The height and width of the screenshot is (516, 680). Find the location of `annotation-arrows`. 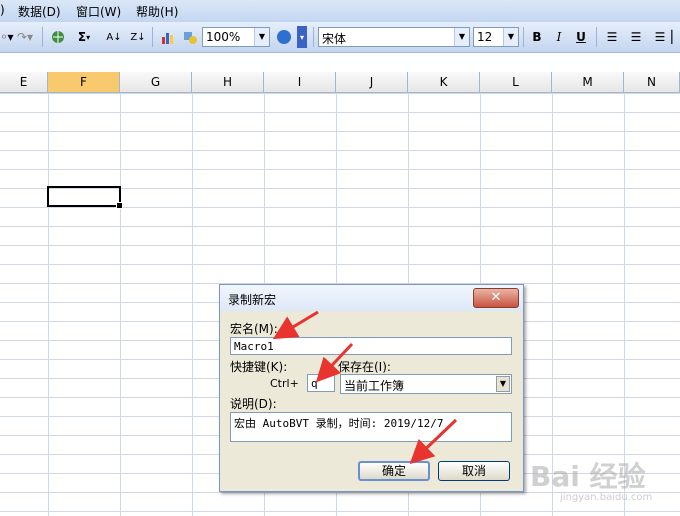

annotation-arrows is located at coordinates (365, 387).